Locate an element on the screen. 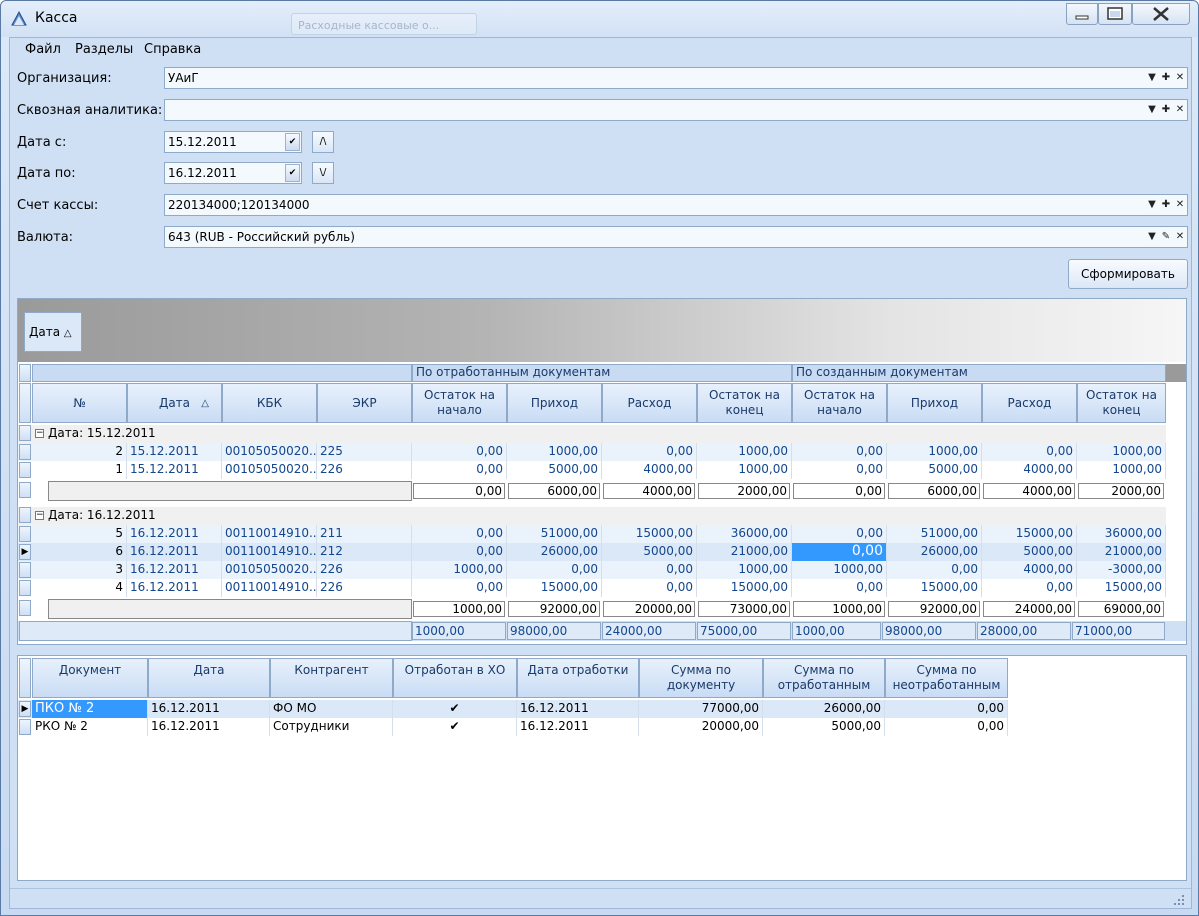 The image size is (1199, 916). column-header: Расход is located at coordinates (1029, 403).